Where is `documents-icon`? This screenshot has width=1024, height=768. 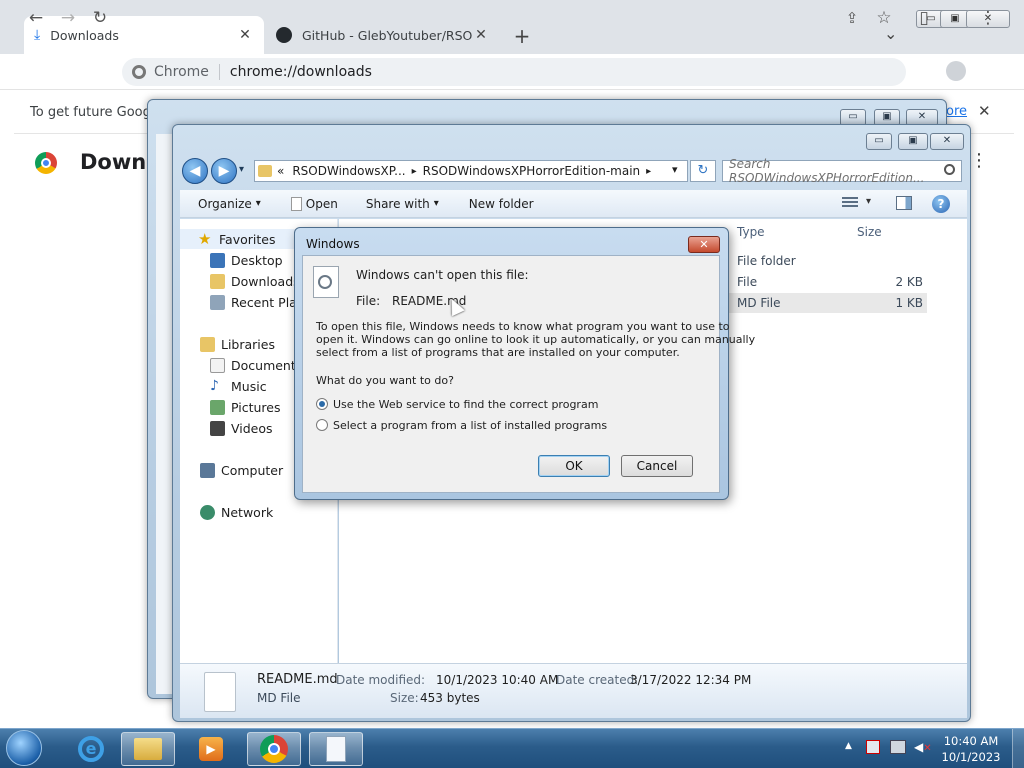 documents-icon is located at coordinates (217, 365).